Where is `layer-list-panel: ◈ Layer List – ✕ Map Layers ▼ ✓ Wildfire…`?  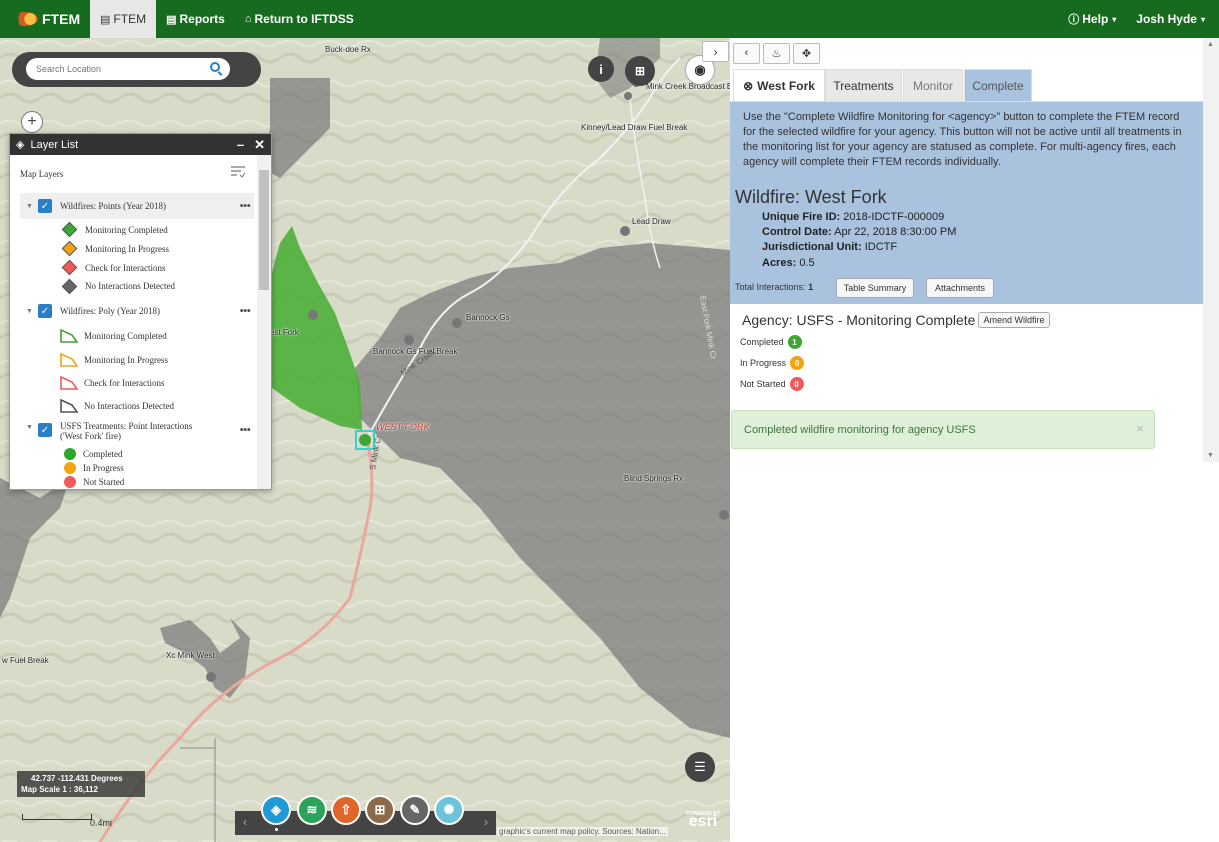
layer-list-panel: ◈ Layer List – ✕ Map Layers ▼ ✓ Wildfire… is located at coordinates (140, 311).